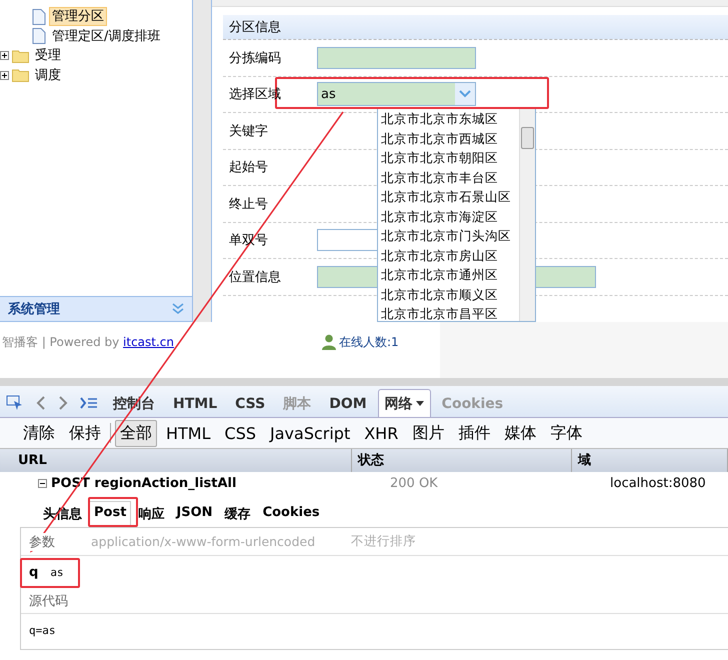 The width and height of the screenshot is (728, 660). What do you see at coordinates (658, 483) in the screenshot?
I see `domain-cell-text: localhost:8080` at bounding box center [658, 483].